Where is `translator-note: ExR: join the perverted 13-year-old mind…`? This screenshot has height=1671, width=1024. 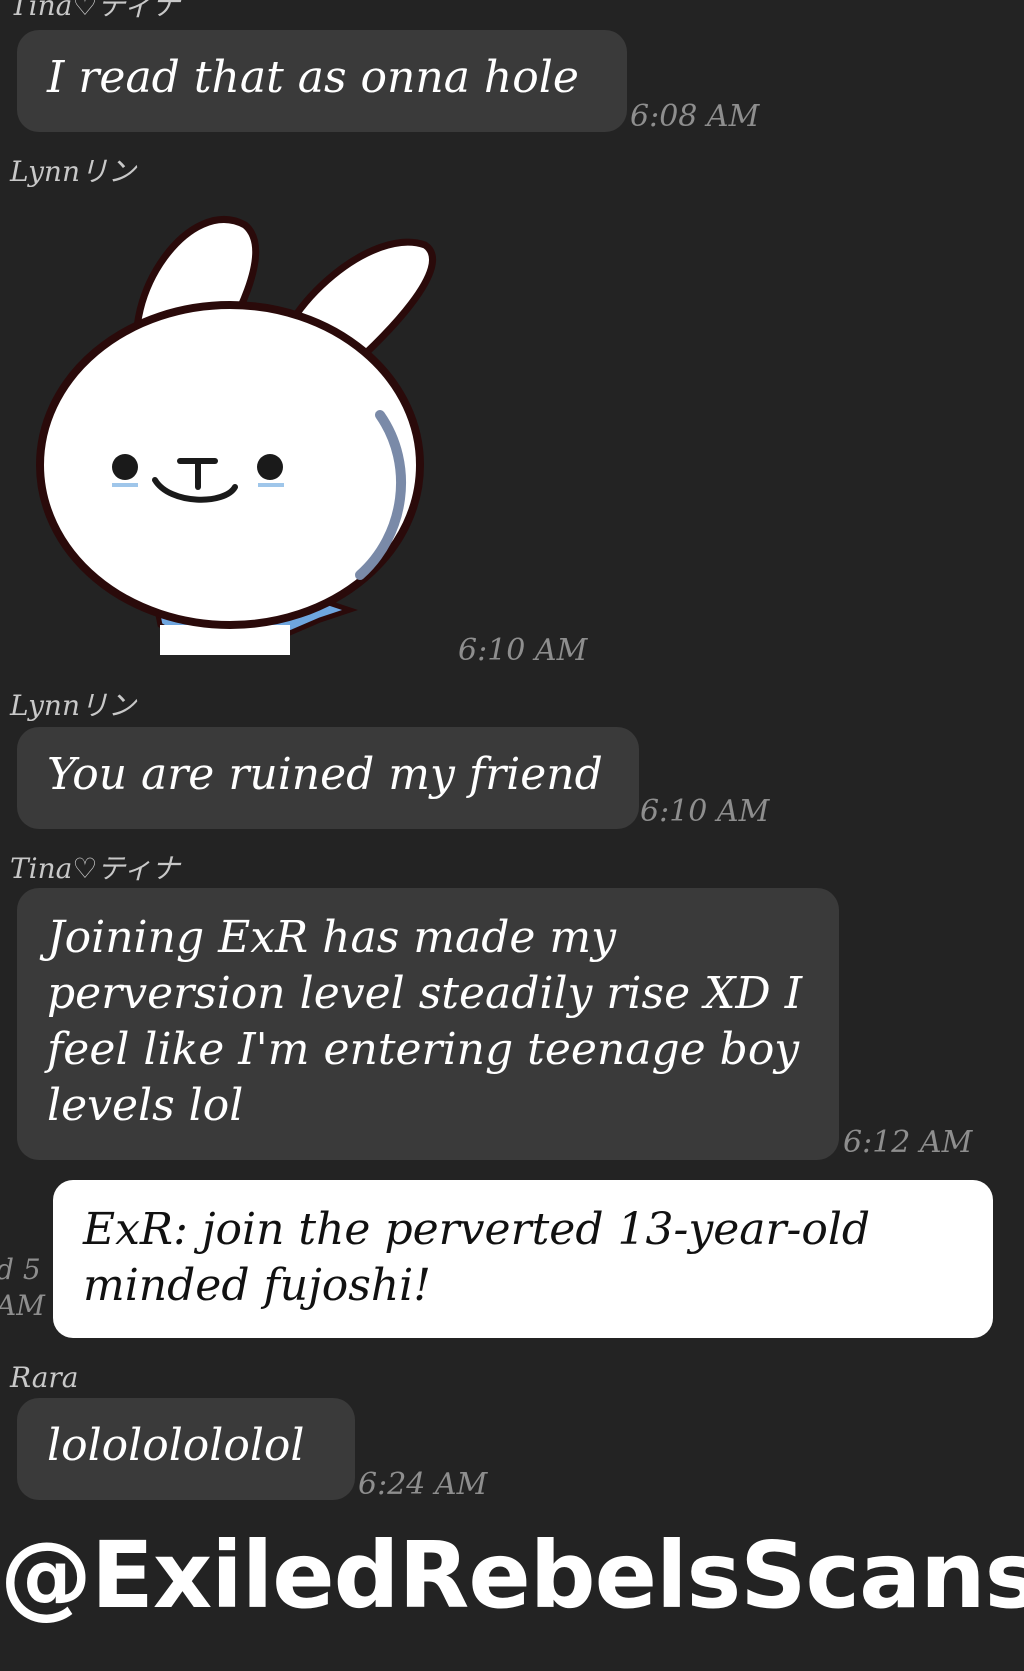 translator-note: ExR: join the perverted 13-year-old mind… is located at coordinates (523, 1259).